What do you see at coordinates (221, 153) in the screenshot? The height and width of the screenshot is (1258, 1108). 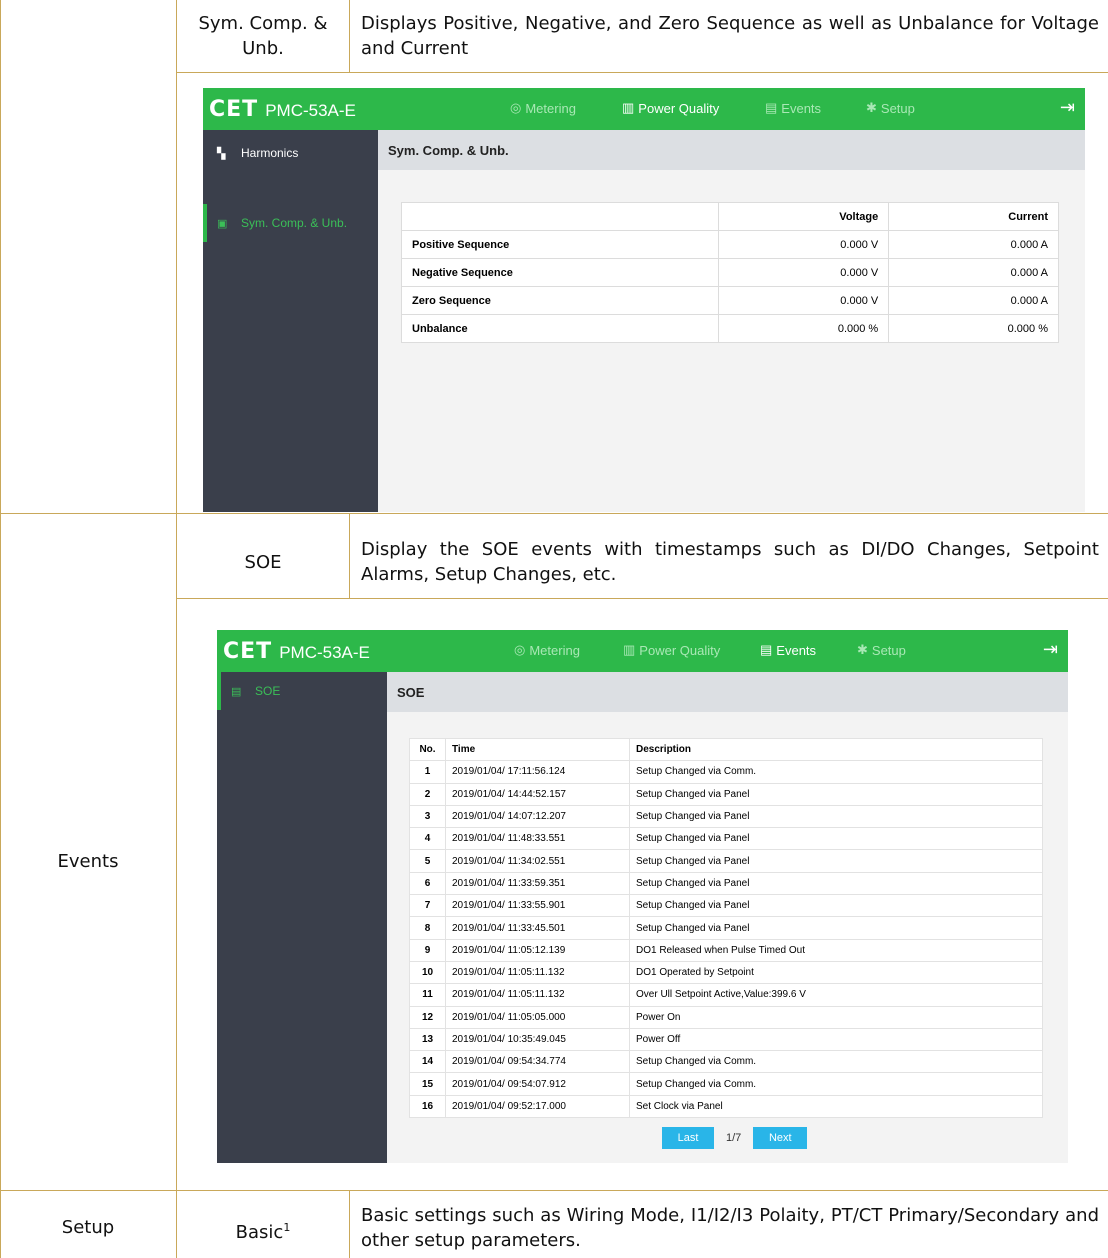 I see `chart-icon: ▚` at bounding box center [221, 153].